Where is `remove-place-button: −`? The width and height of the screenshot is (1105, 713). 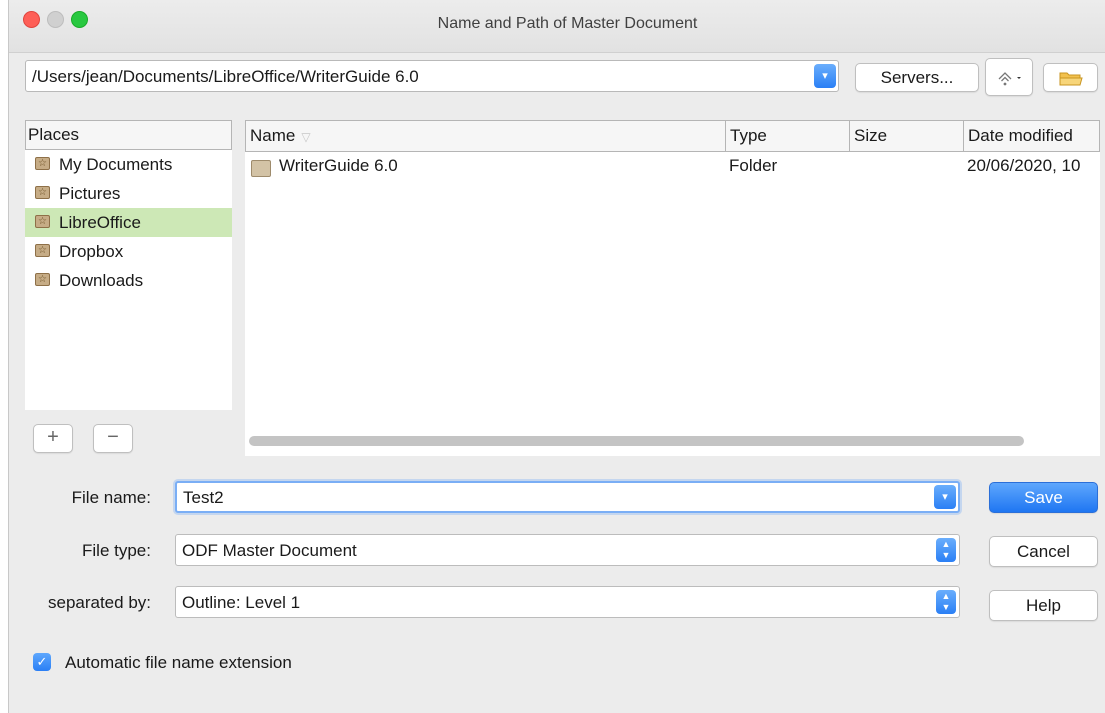
remove-place-button: − is located at coordinates (113, 438).